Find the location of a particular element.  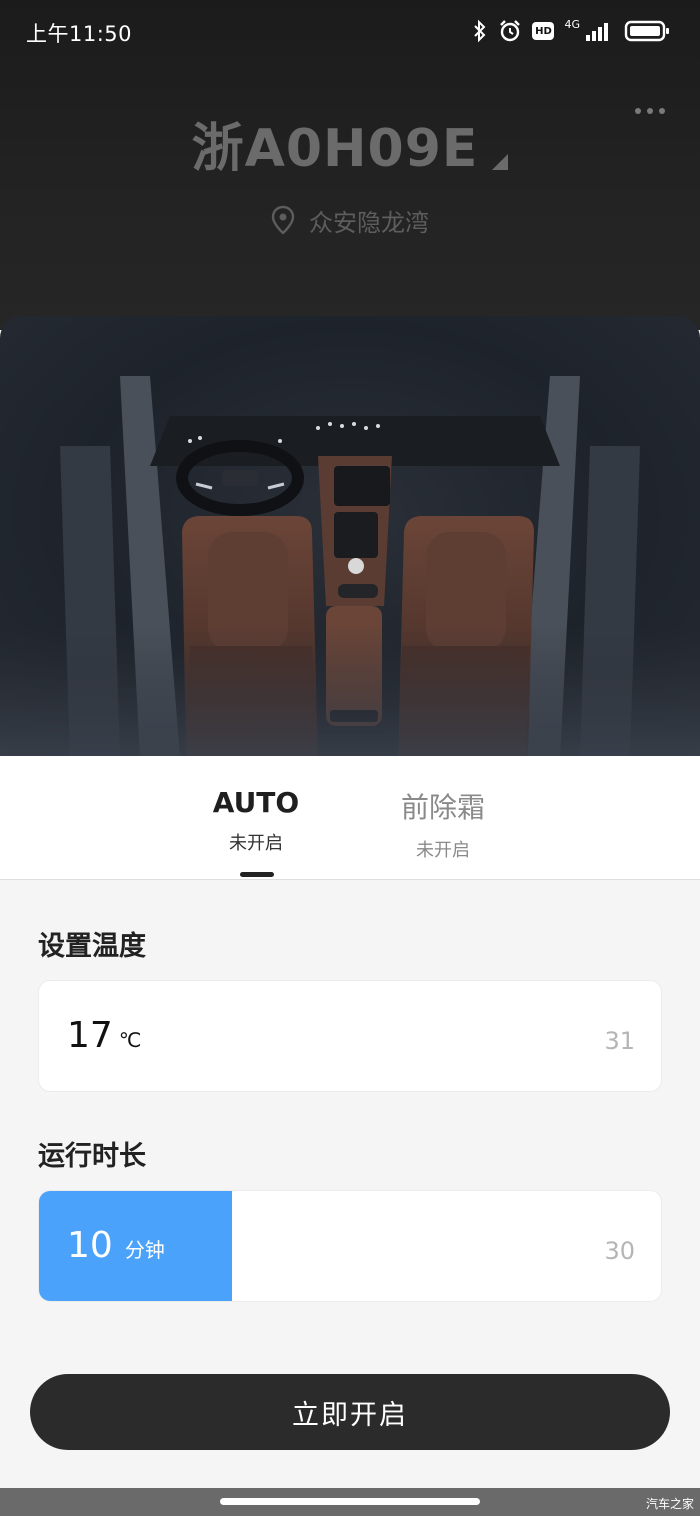

more-options-button is located at coordinates (650, 111).